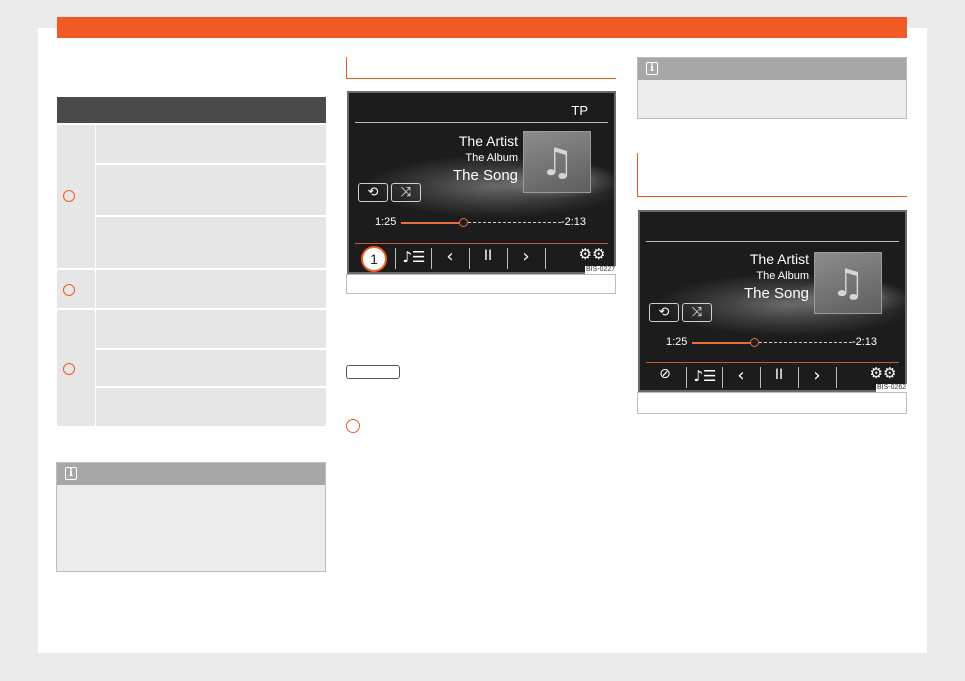  I want to click on compass-icon: ⊘, so click(665, 374).